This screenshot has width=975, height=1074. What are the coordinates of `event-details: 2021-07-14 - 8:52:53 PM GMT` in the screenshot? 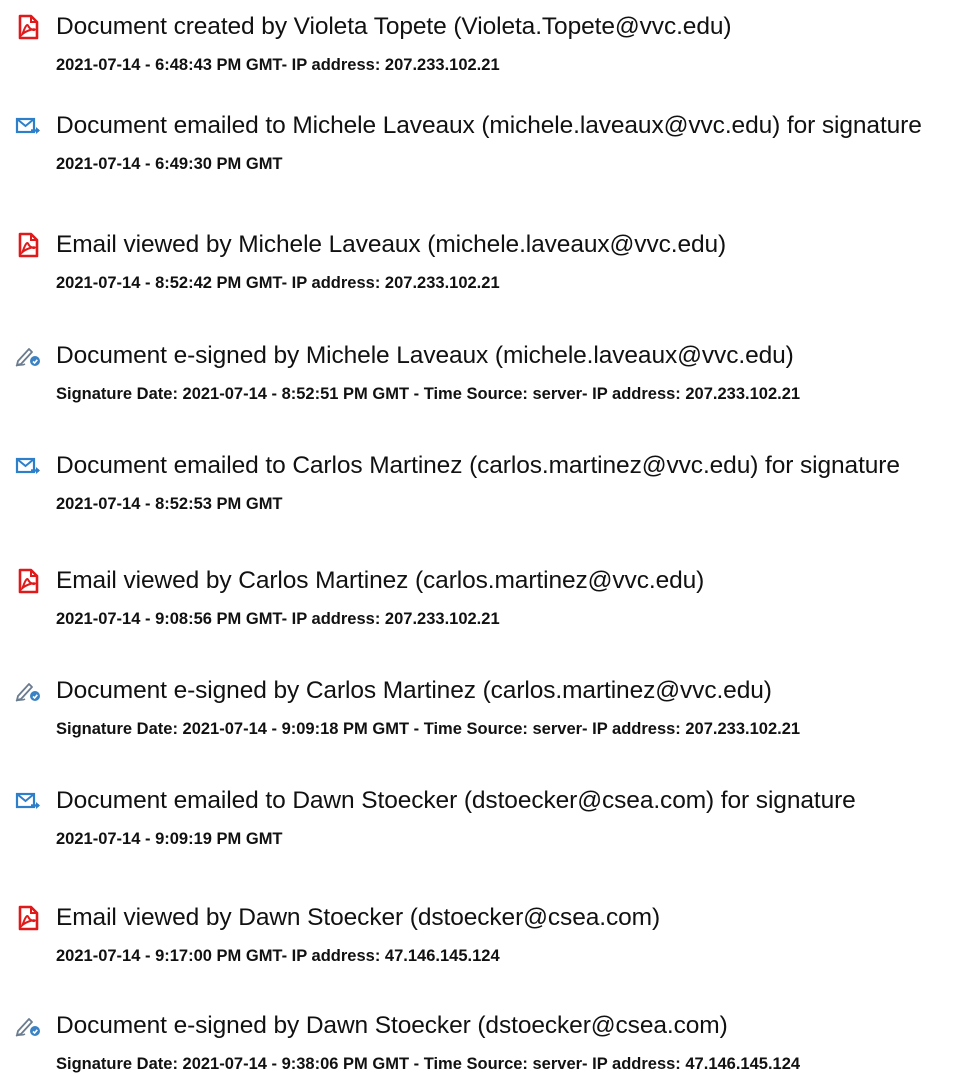 It's located at (169, 504).